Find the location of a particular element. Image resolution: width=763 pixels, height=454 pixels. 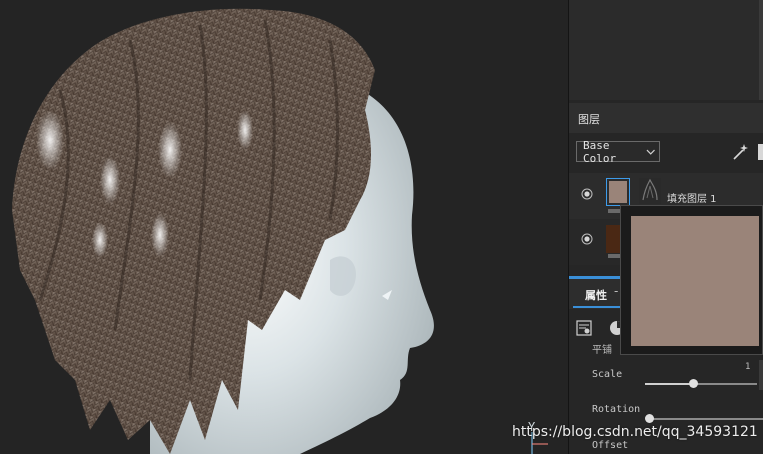

layer-mask-thumbnail is located at coordinates (650, 191).